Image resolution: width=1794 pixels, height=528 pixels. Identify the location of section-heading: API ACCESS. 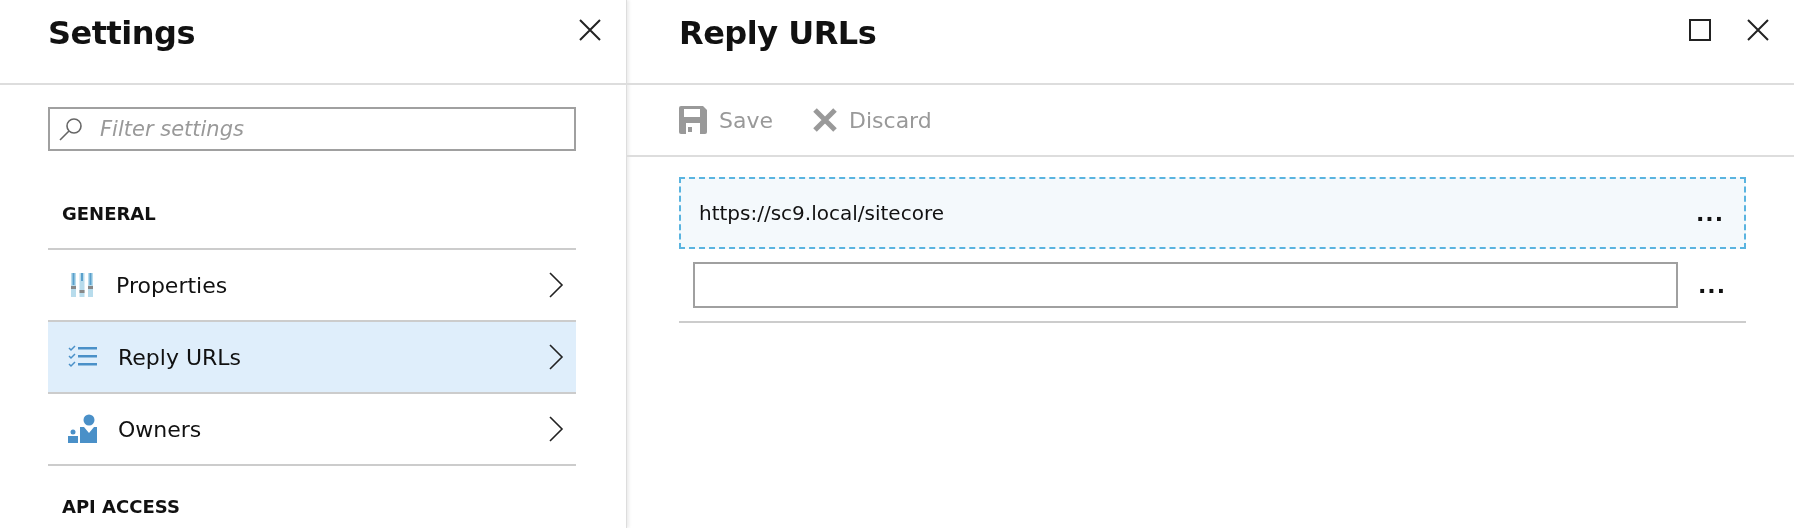
(121, 507).